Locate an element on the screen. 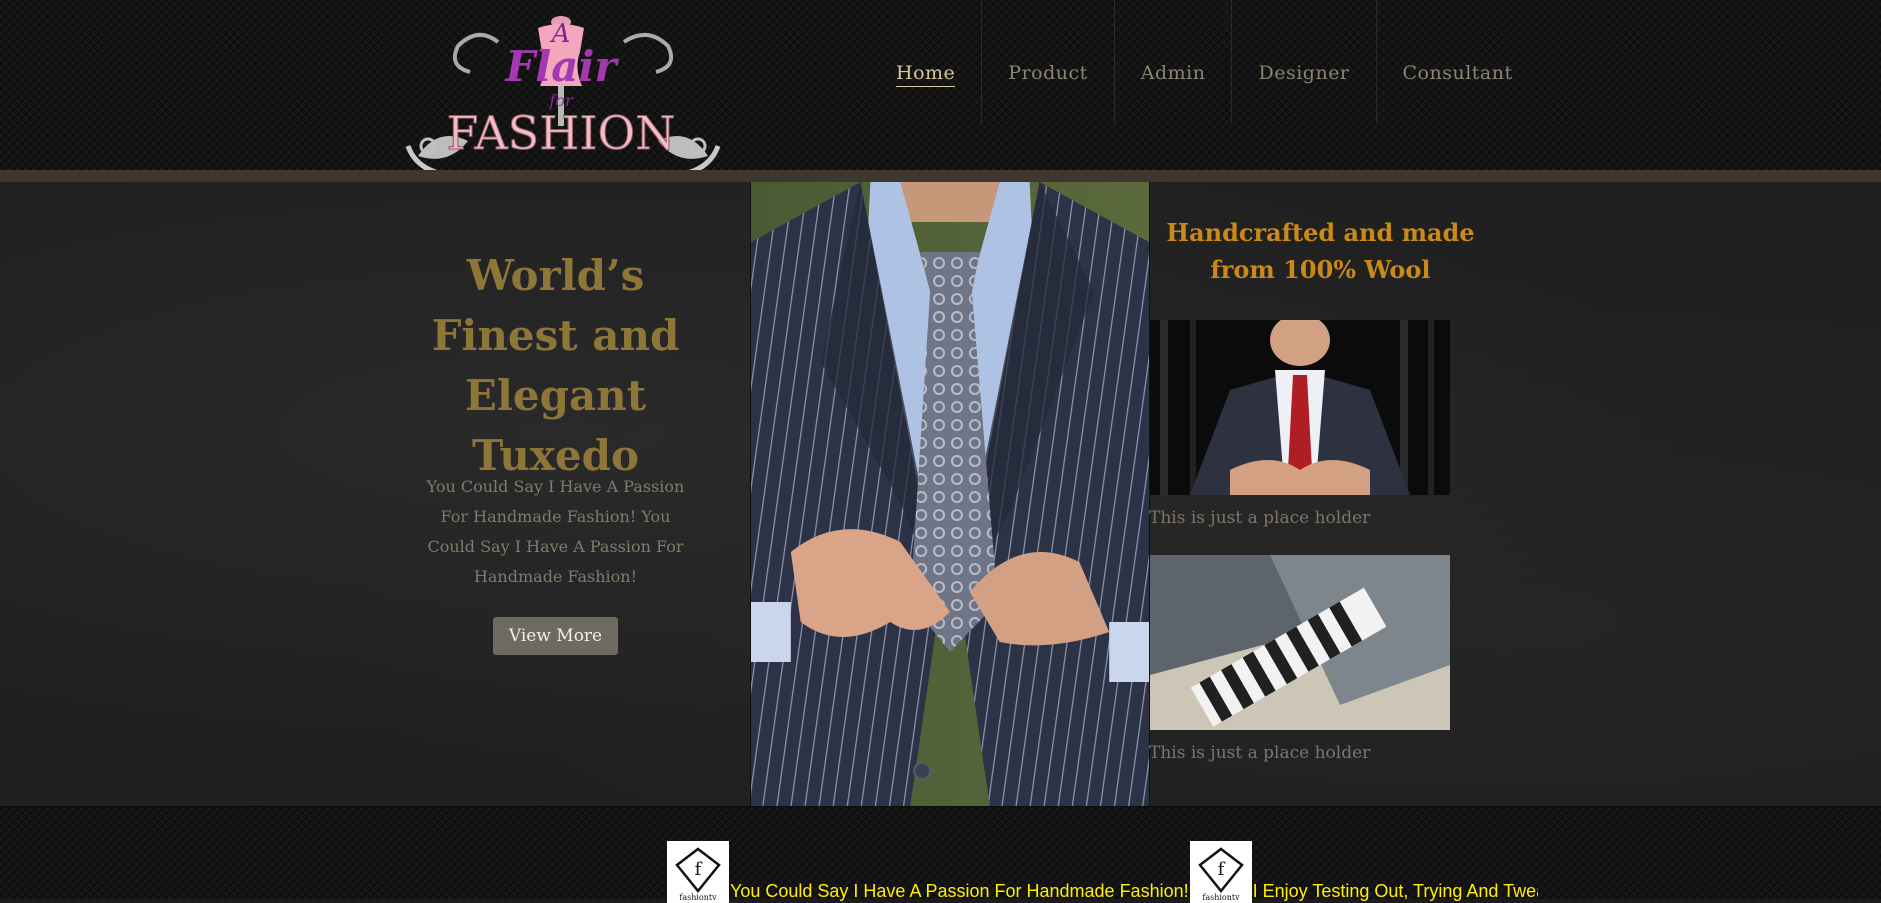 The image size is (1881, 903). striped-tie-photo is located at coordinates (1300, 642).